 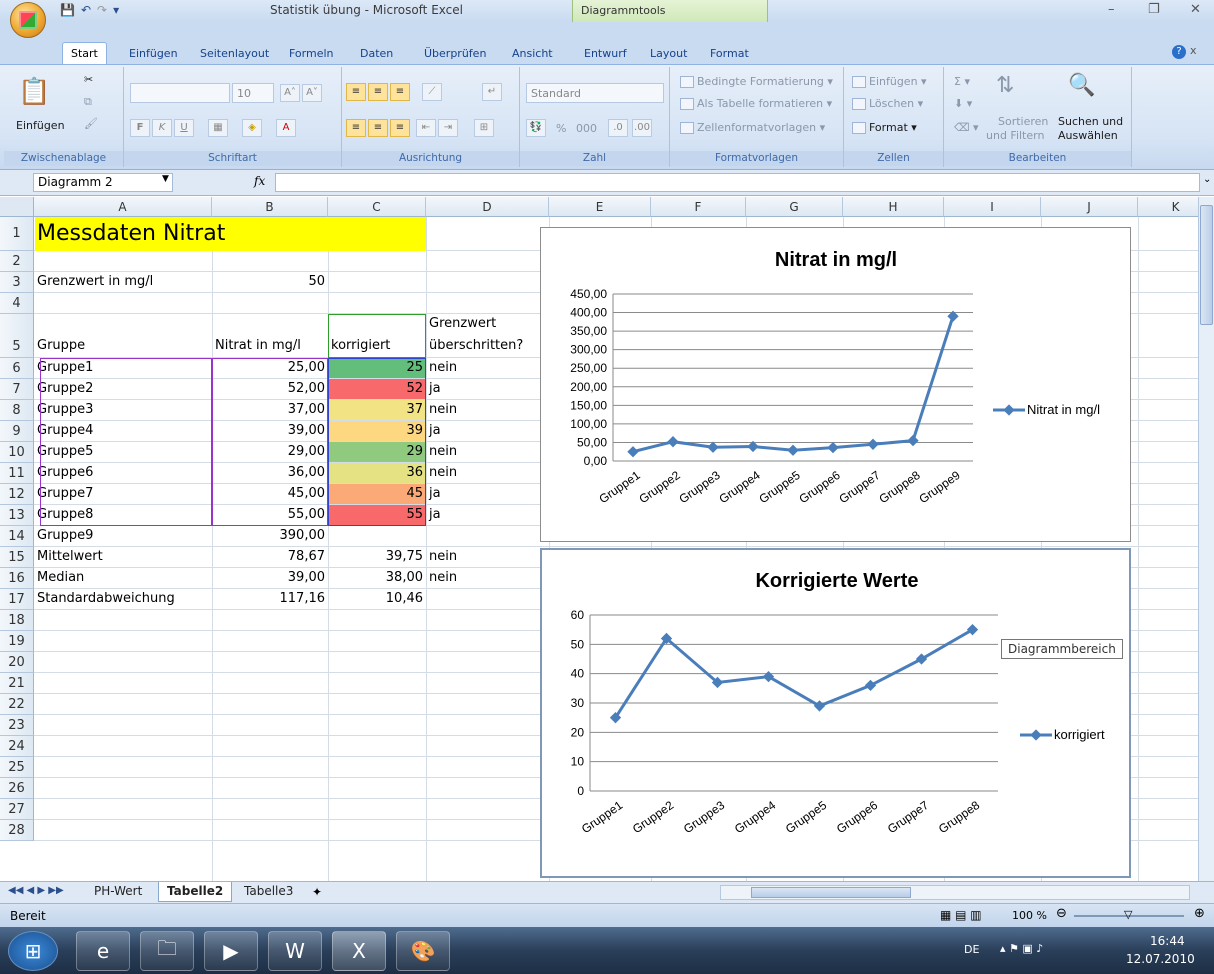 What do you see at coordinates (642, 128) in the screenshot?
I see `decrease-decimal-icon: .00` at bounding box center [642, 128].